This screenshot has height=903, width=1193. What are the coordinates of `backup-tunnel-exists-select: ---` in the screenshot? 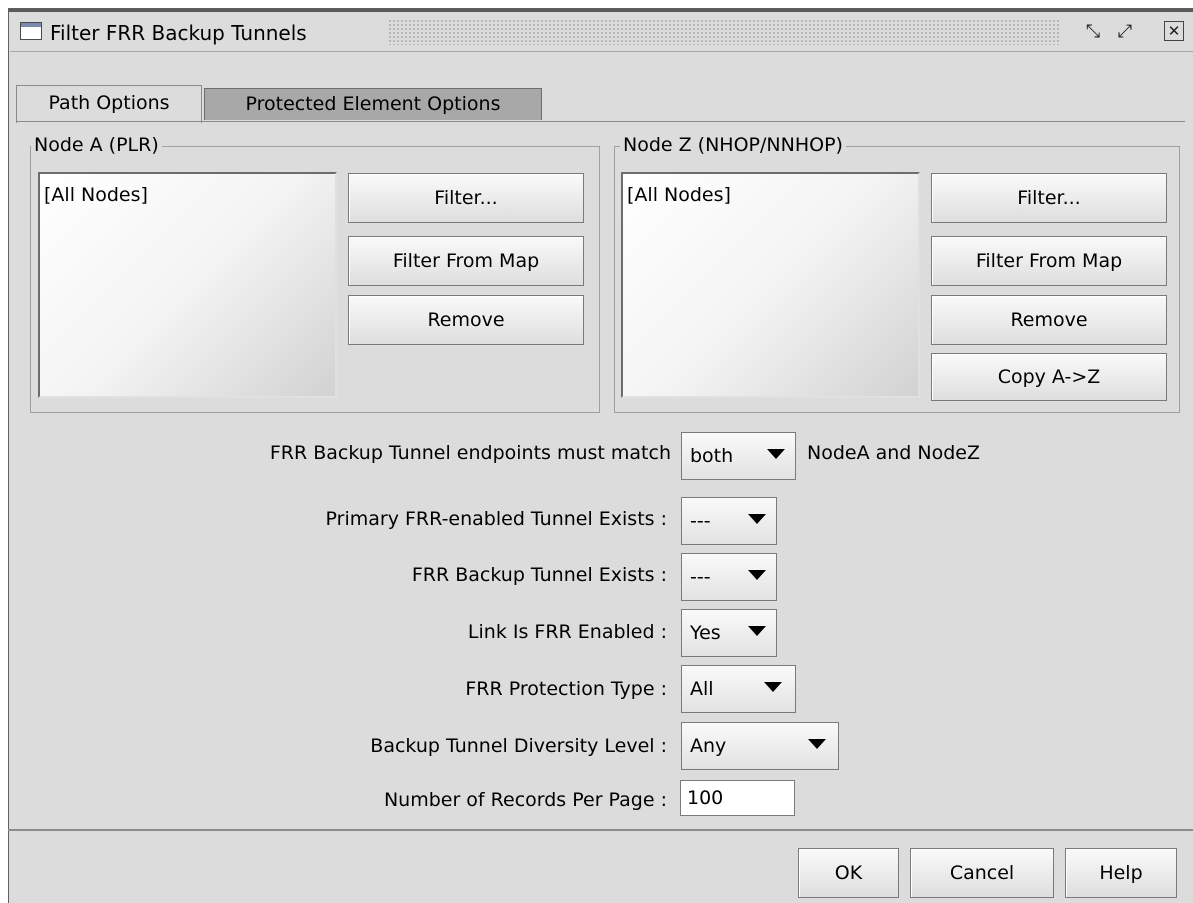 It's located at (729, 577).